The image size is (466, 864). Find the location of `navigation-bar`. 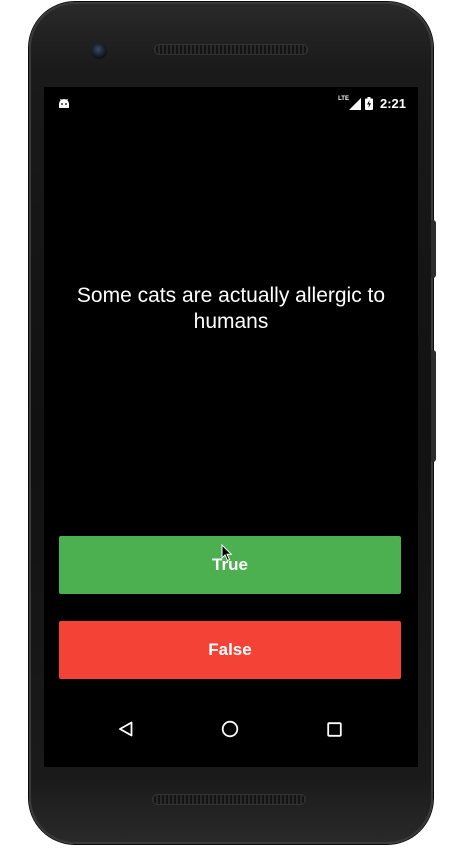

navigation-bar is located at coordinates (231, 729).